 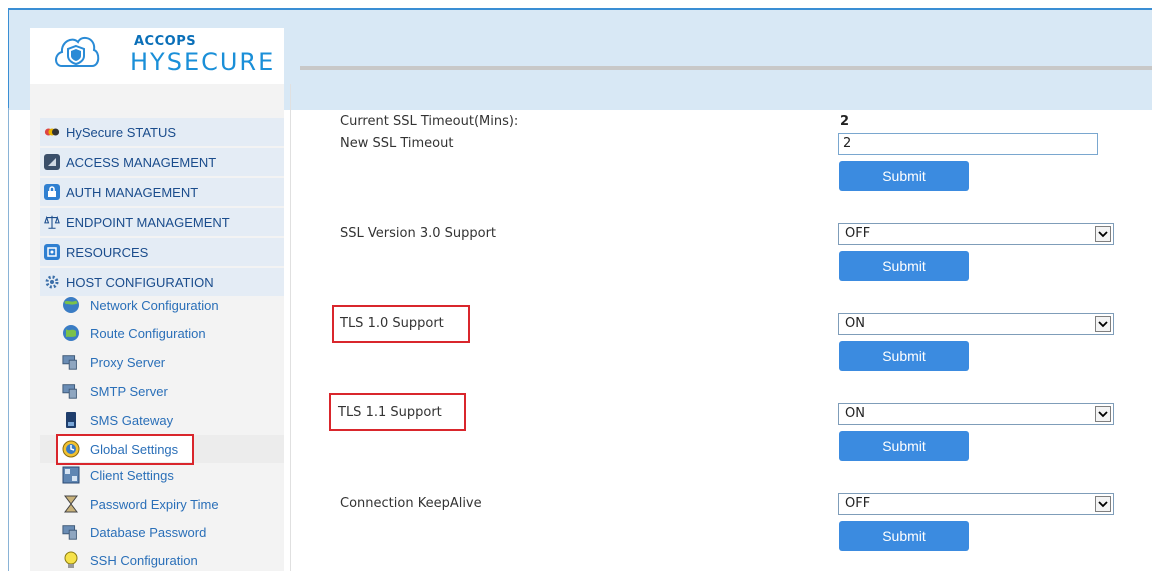 What do you see at coordinates (165, 41) in the screenshot?
I see `company-name: ACCOPS` at bounding box center [165, 41].